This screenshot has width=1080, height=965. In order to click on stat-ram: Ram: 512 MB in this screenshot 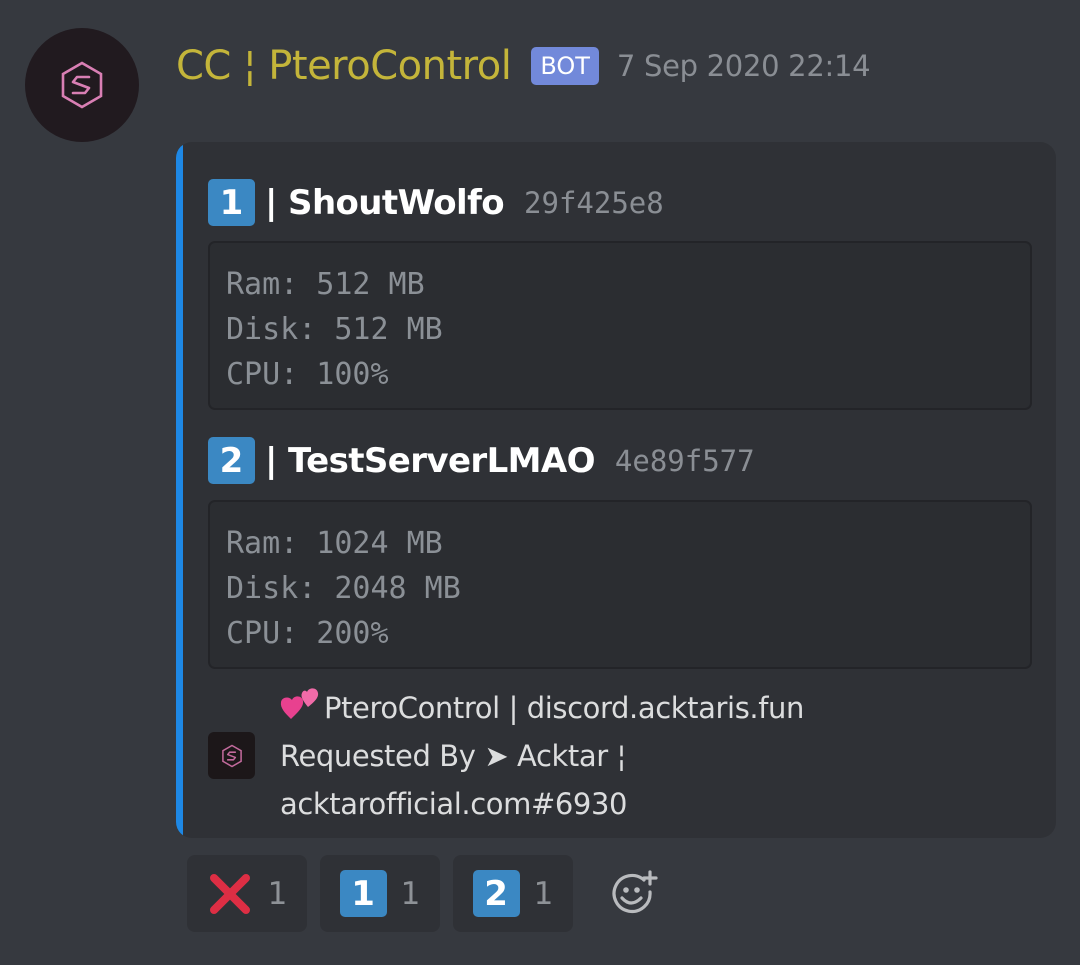, I will do `click(325, 284)`.